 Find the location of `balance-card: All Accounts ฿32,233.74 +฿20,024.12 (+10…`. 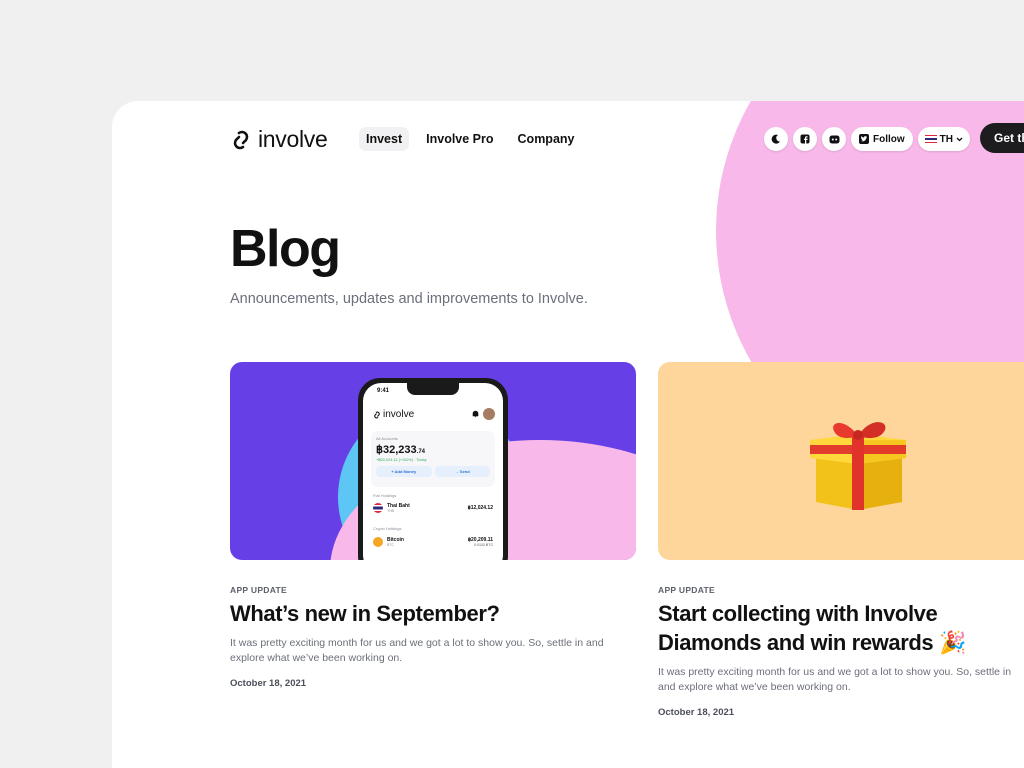

balance-card: All Accounts ฿32,233.74 +฿20,024.12 (+10… is located at coordinates (433, 459).